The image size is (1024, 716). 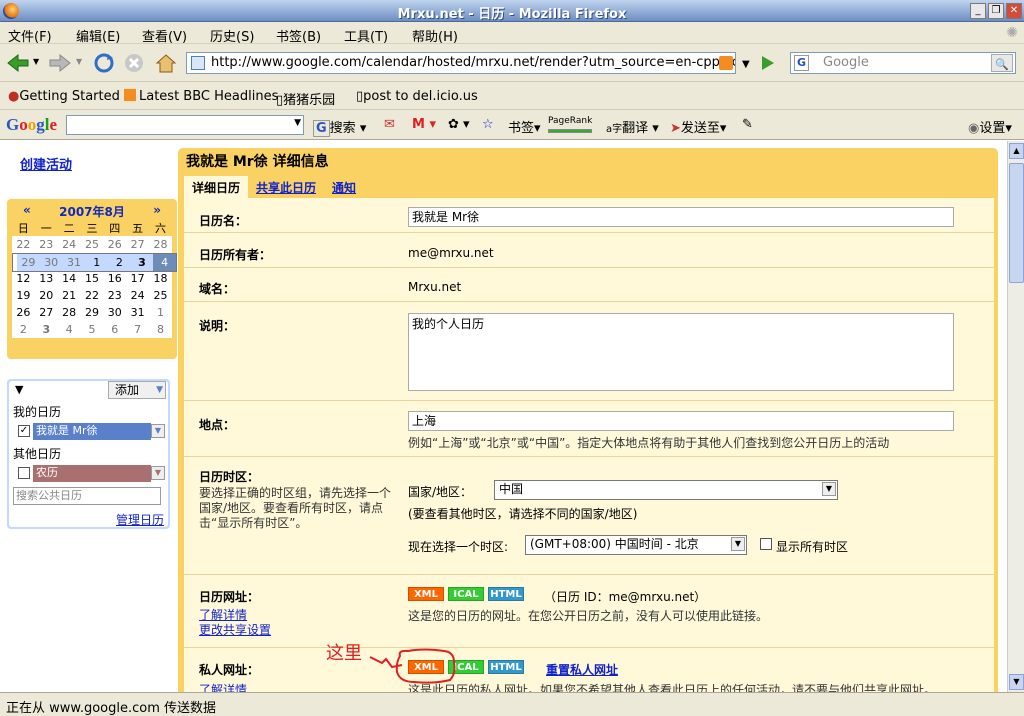 What do you see at coordinates (1016, 223) in the screenshot?
I see `scrollbar-thumb` at bounding box center [1016, 223].